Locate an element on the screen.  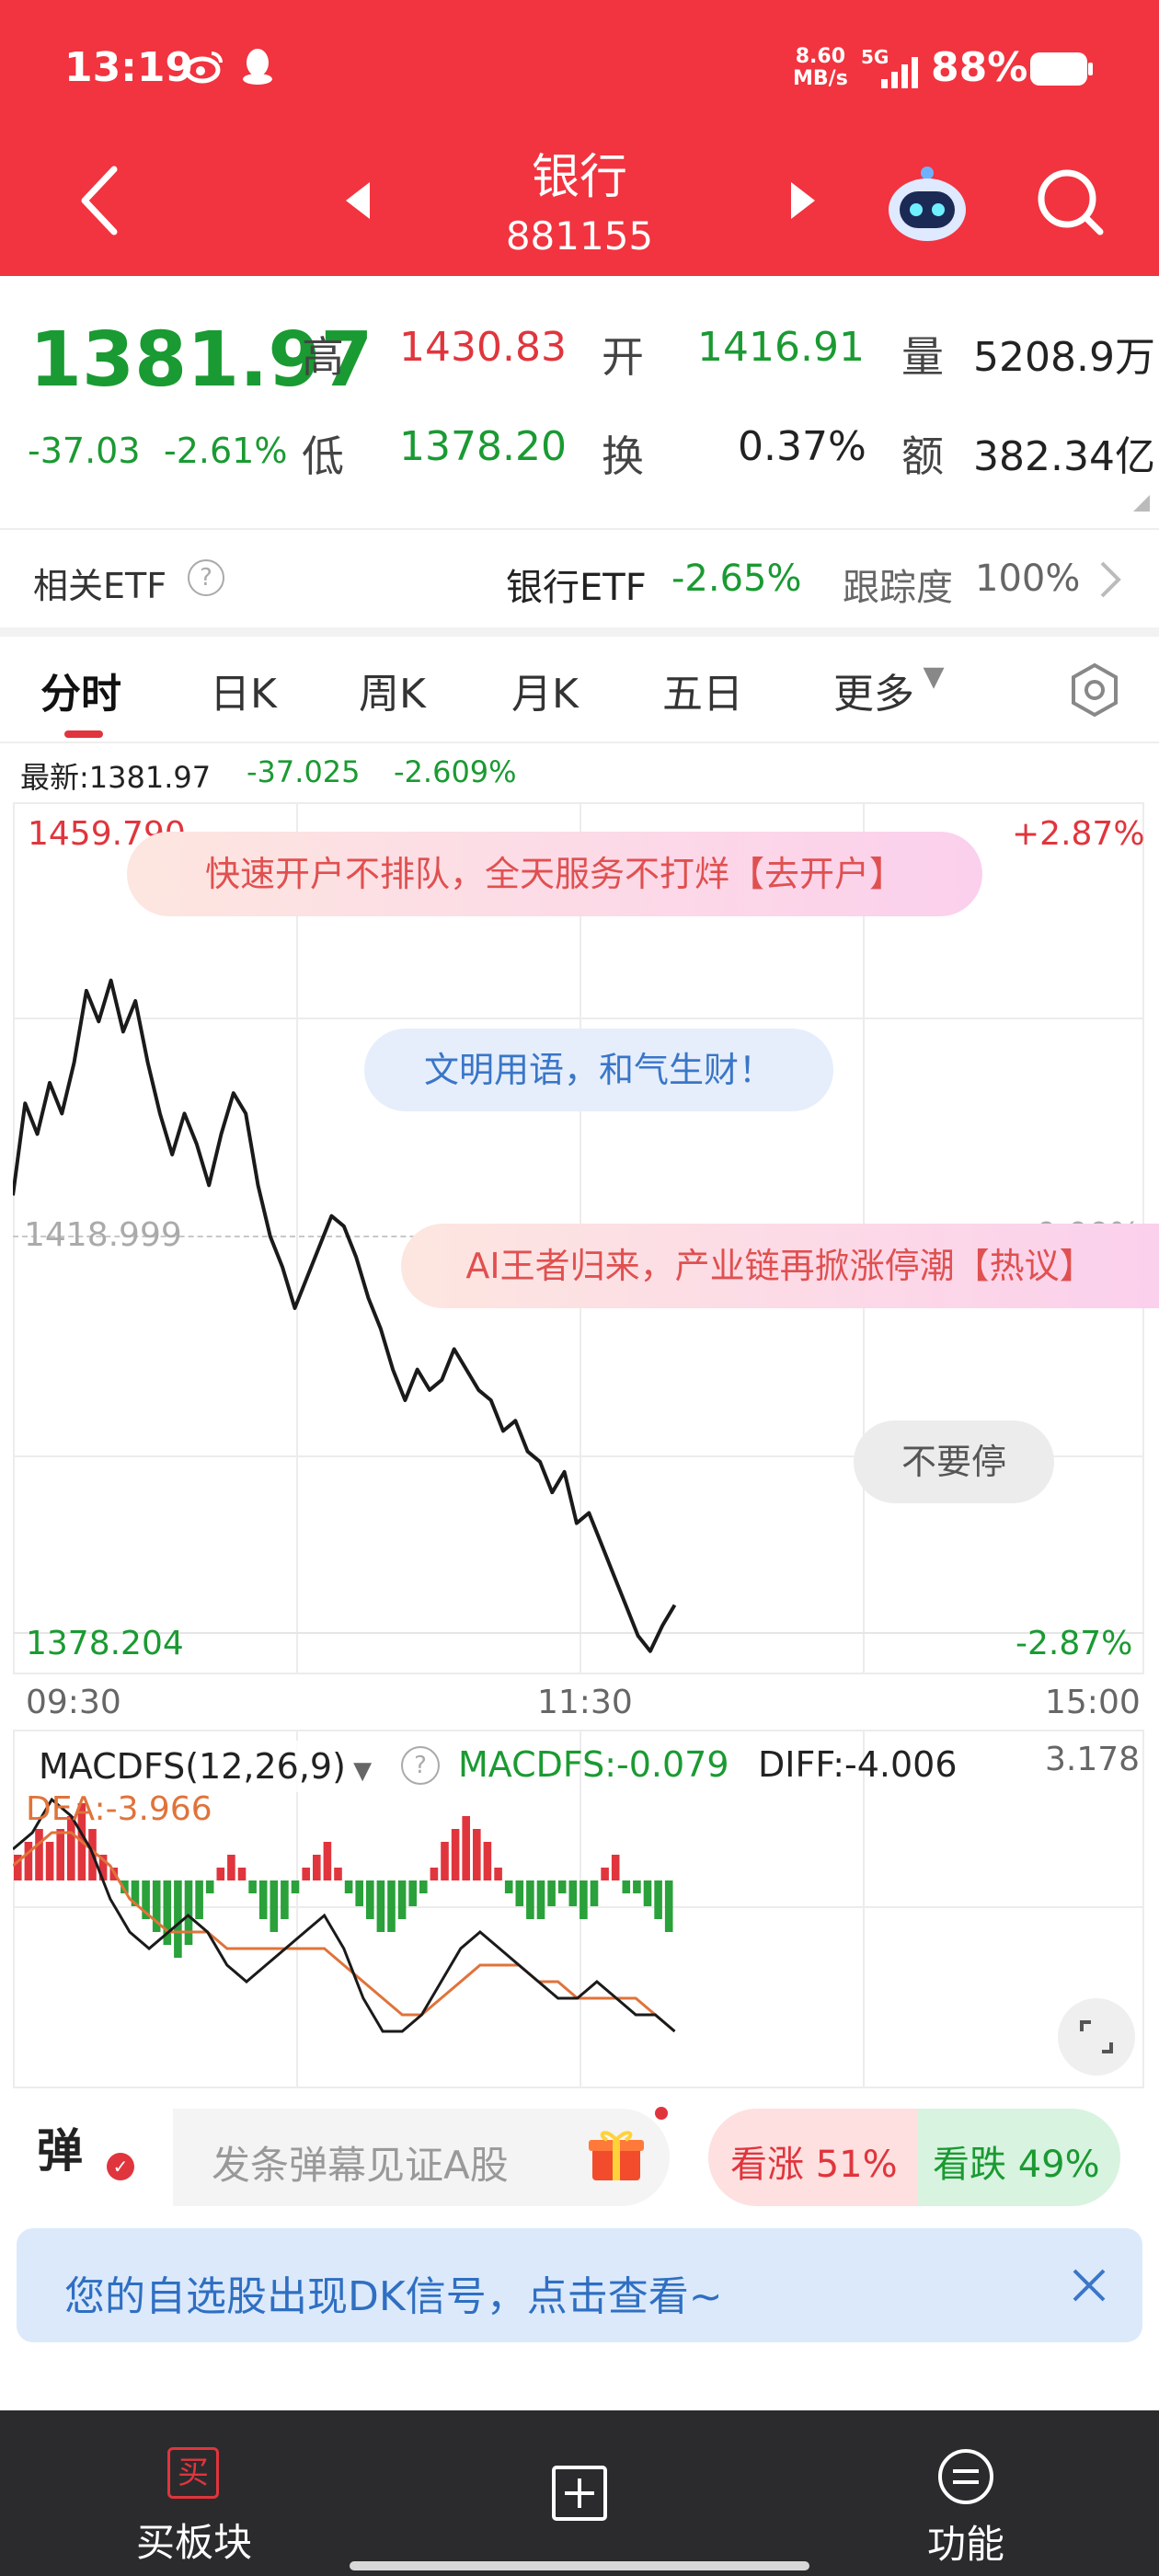
pct-bottom-label: -2.87% is located at coordinates (1074, 1643).